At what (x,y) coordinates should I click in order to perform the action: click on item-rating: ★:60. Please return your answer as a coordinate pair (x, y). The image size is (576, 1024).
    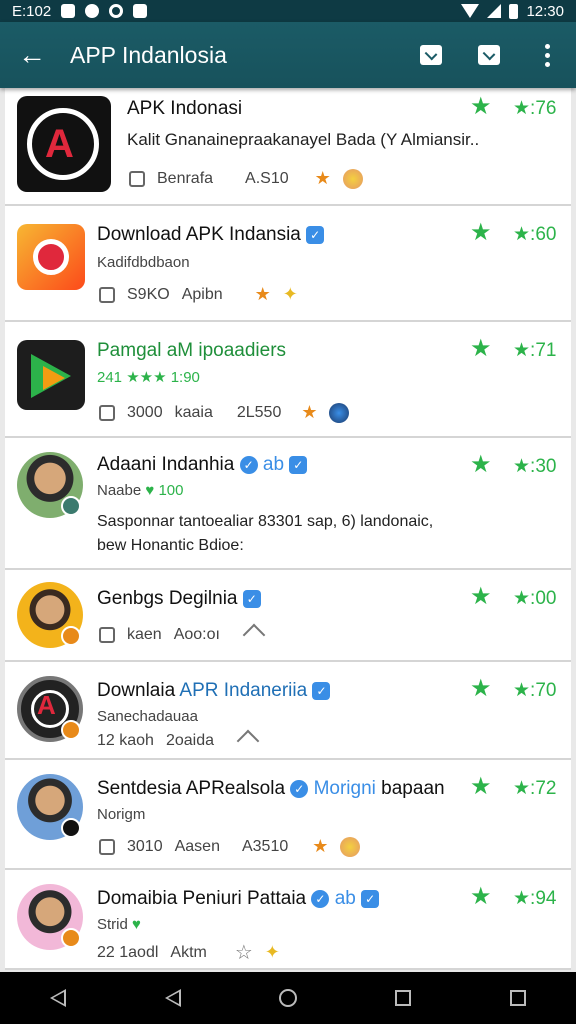
    Looking at the image, I should click on (535, 234).